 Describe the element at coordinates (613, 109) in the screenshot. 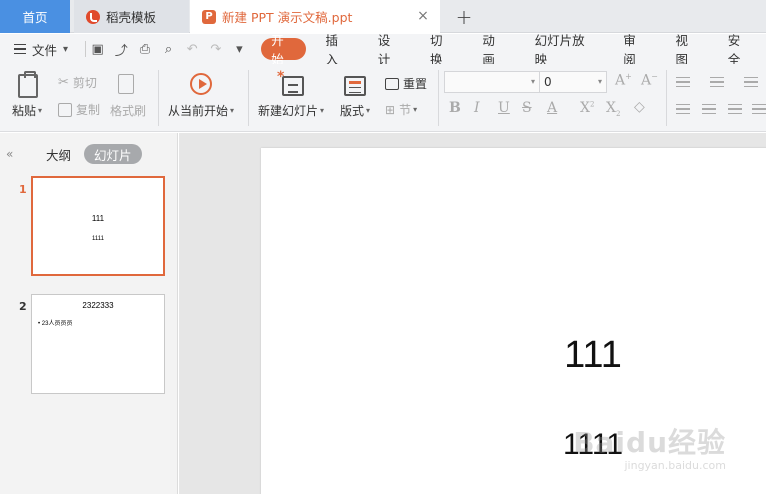

I see `subscript-icon: X2` at that location.